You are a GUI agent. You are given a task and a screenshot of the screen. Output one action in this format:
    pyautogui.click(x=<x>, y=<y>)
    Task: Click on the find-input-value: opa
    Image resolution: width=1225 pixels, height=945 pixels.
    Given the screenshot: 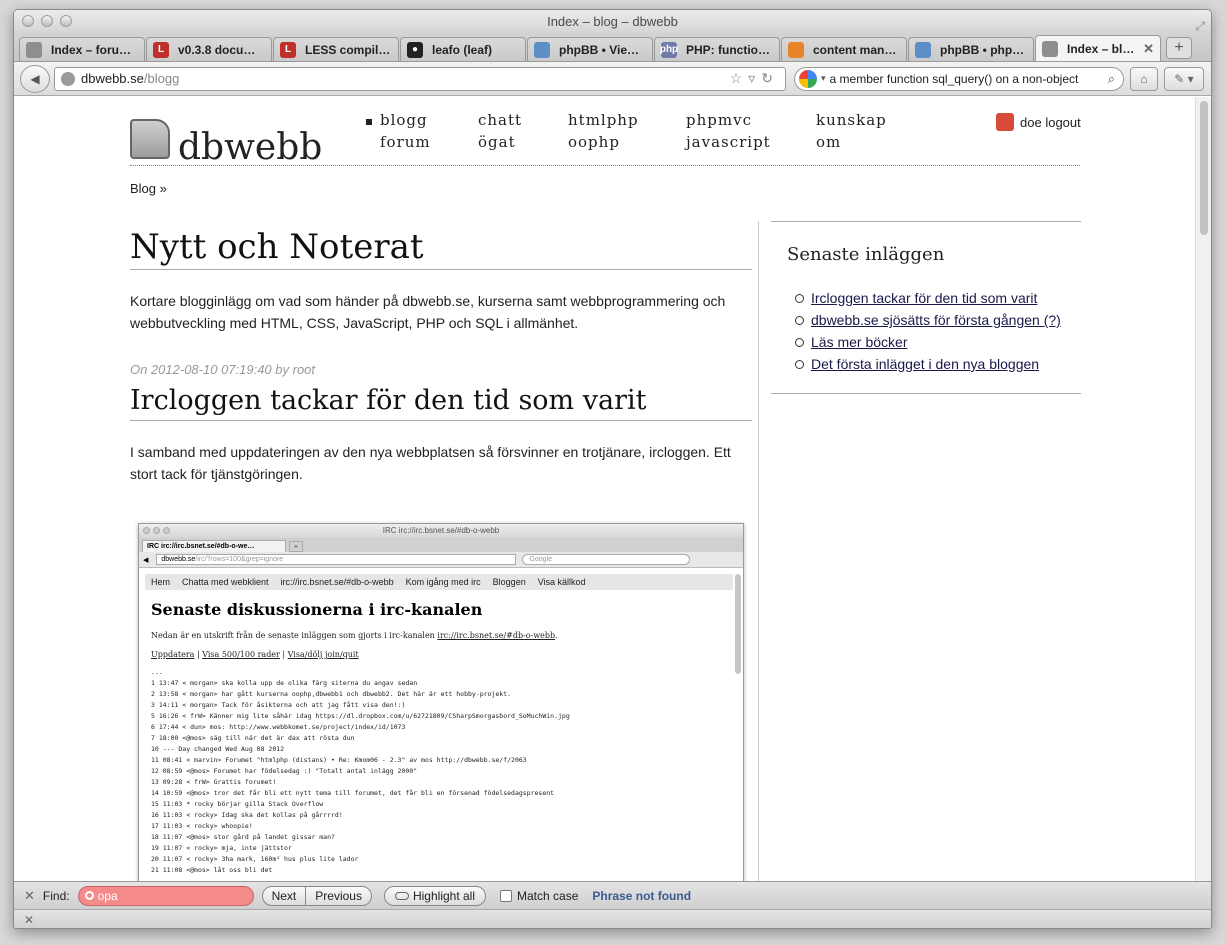 What is the action you would take?
    pyautogui.click(x=108, y=896)
    